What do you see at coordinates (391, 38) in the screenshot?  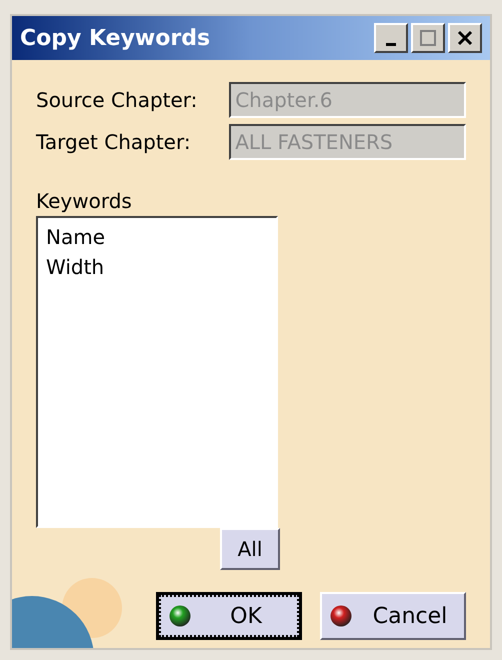 I see `minimize-button` at bounding box center [391, 38].